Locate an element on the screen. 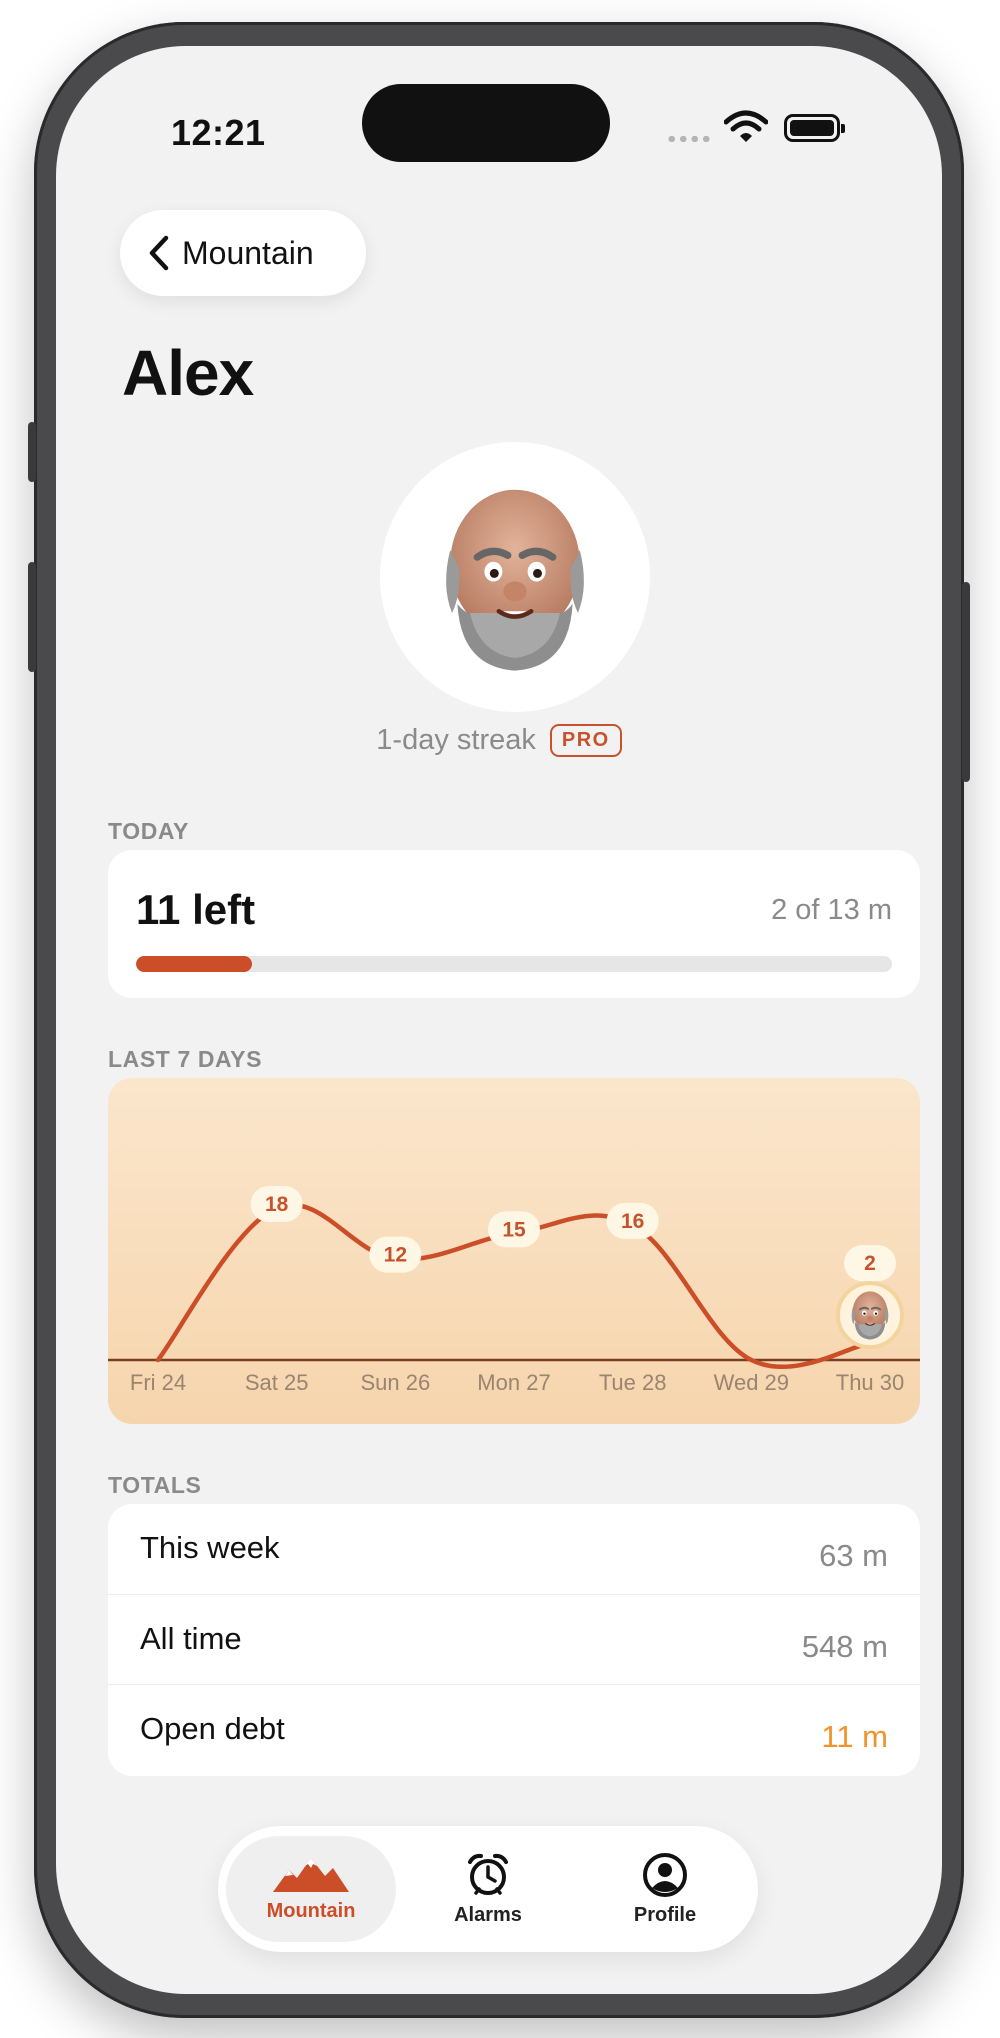 Image resolution: width=1000 pixels, height=2038 pixels. avatar is located at coordinates (515, 577).